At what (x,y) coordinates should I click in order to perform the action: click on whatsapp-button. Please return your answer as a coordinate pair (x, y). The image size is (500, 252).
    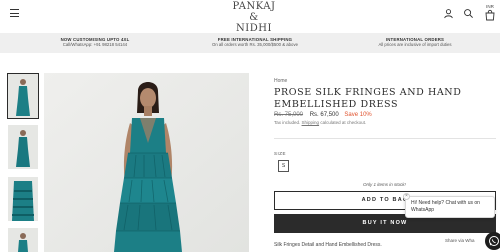
    Looking at the image, I should click on (492, 241).